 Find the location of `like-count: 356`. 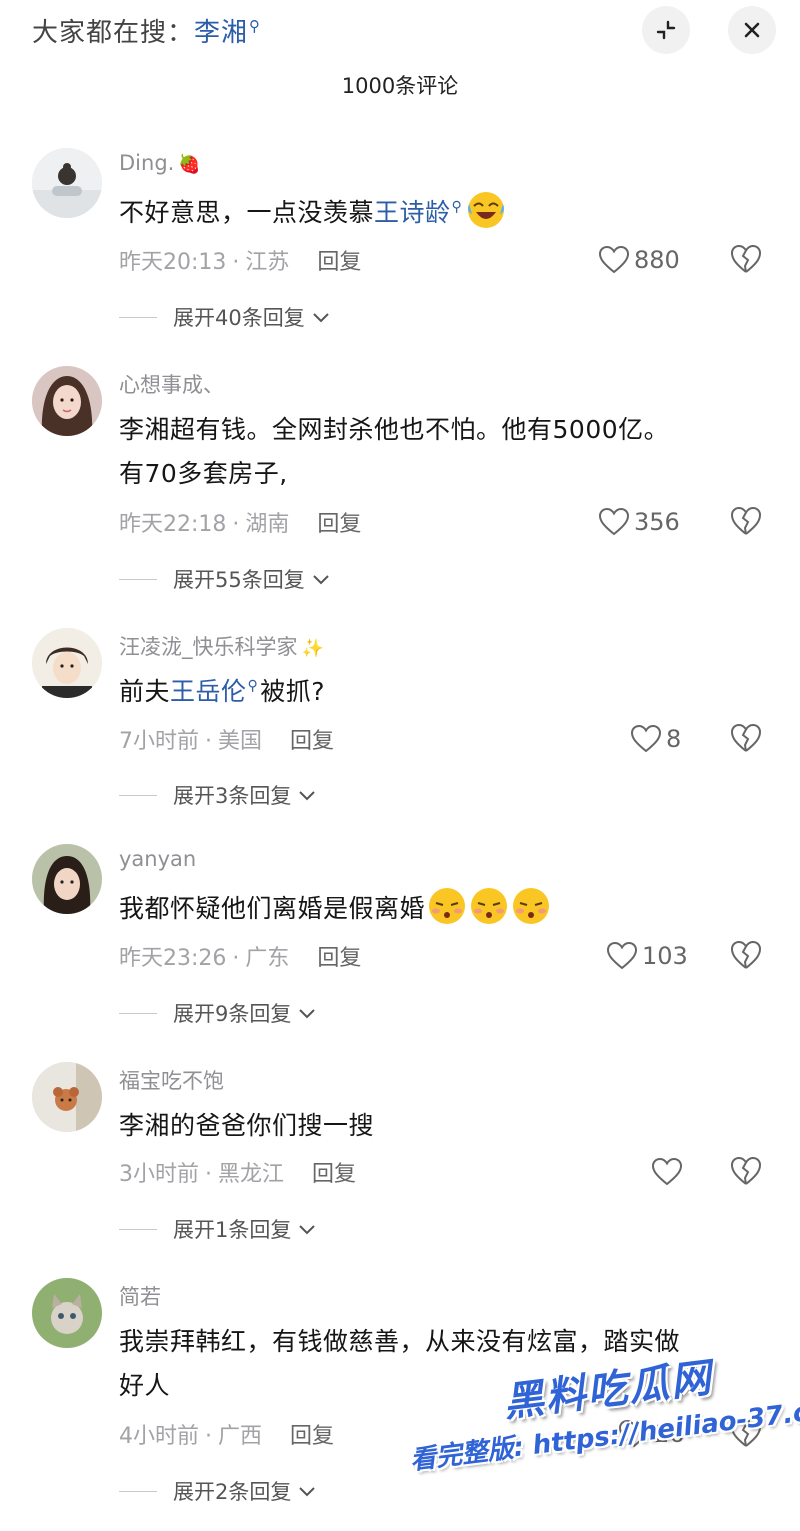

like-count: 356 is located at coordinates (657, 522).